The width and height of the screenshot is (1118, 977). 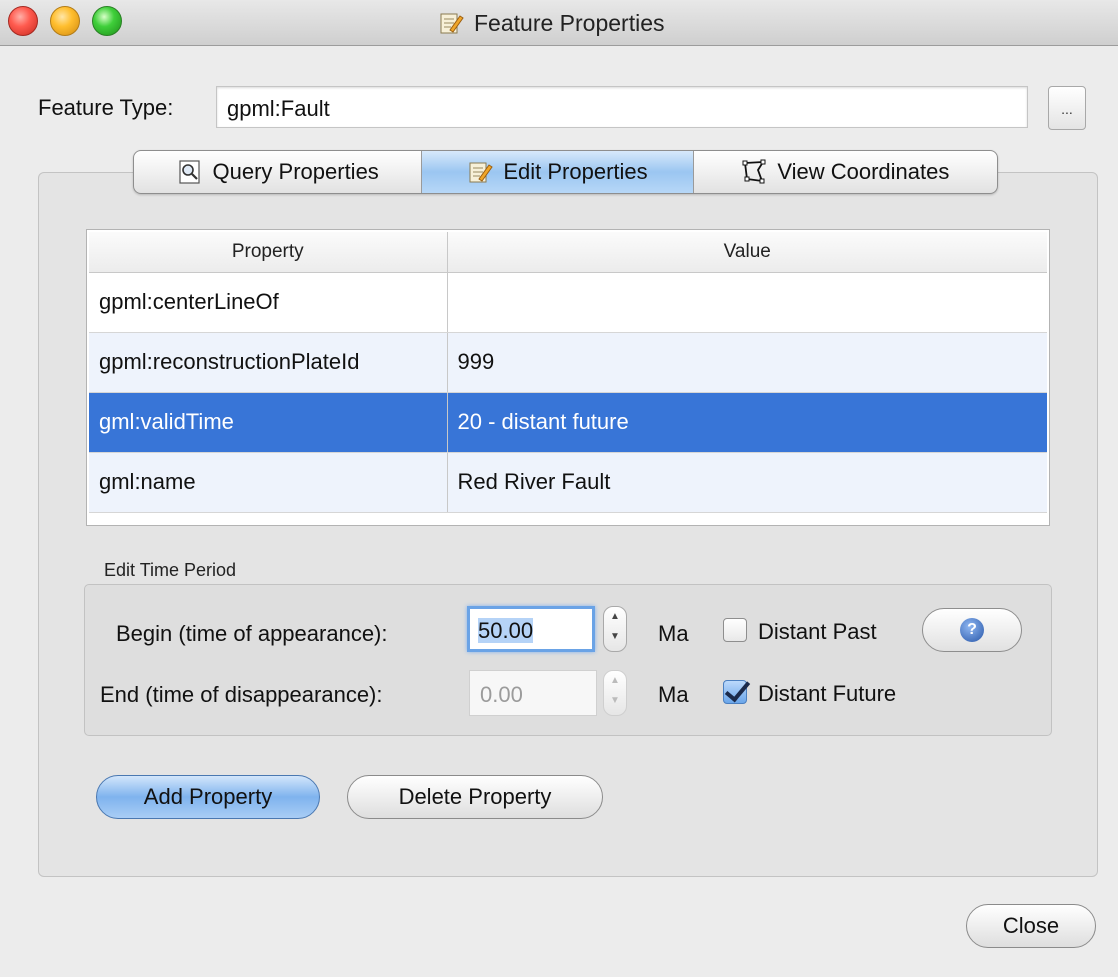 What do you see at coordinates (252, 633) in the screenshot?
I see `begin-time-label: Begin (time of appearance):` at bounding box center [252, 633].